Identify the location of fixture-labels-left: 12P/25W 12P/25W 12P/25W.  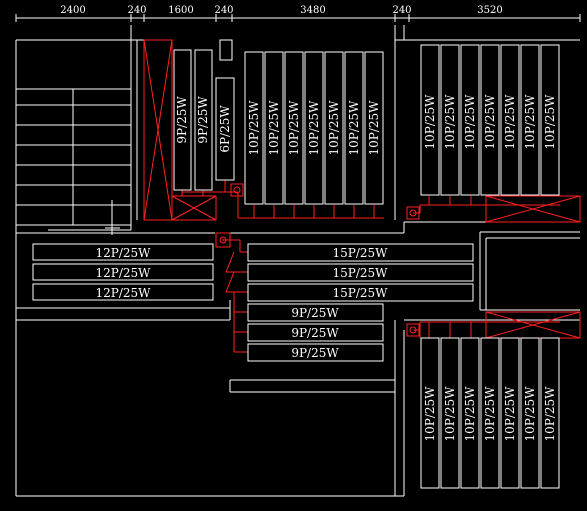
(124, 273).